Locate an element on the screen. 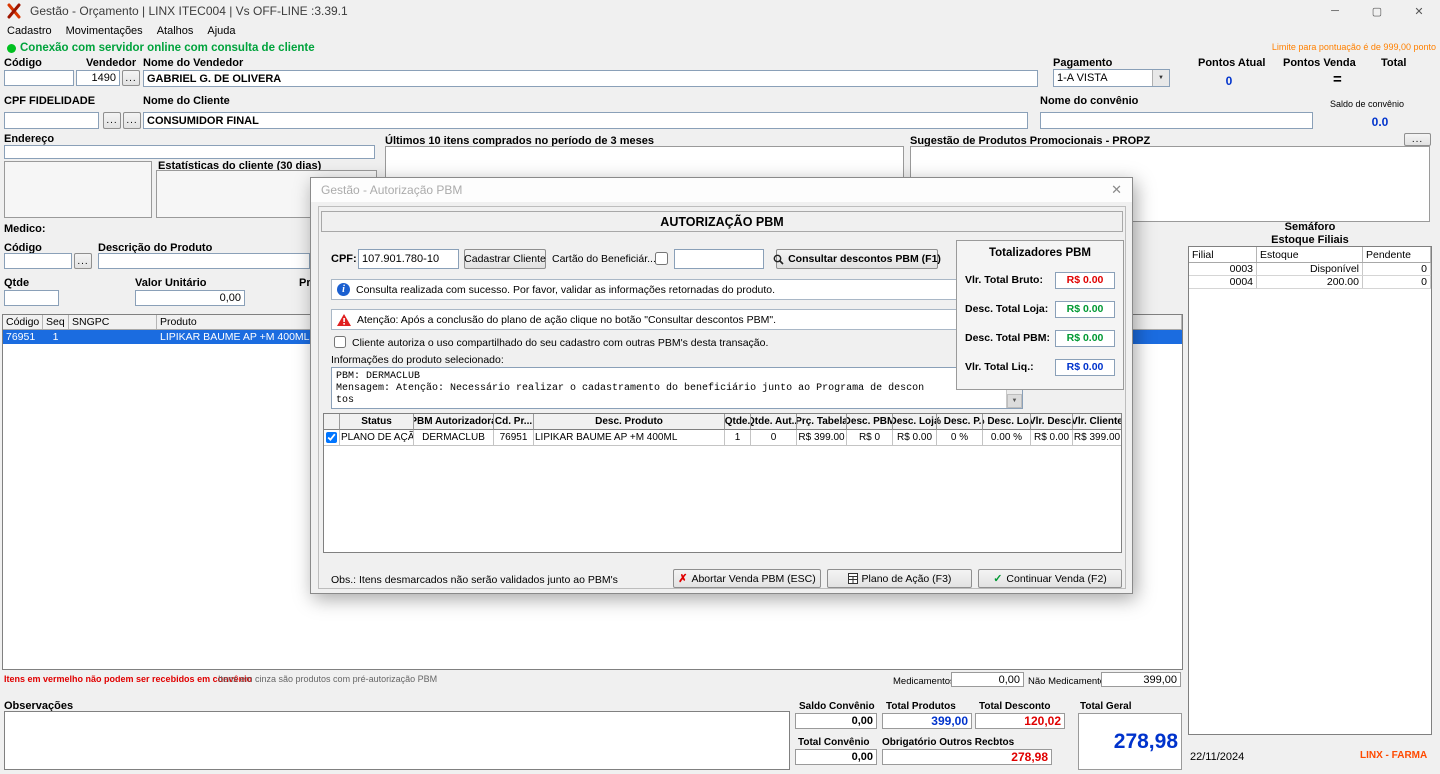 The image size is (1440, 774). pbm-cell-status: PLANO DE AÇÃO is located at coordinates (377, 438).